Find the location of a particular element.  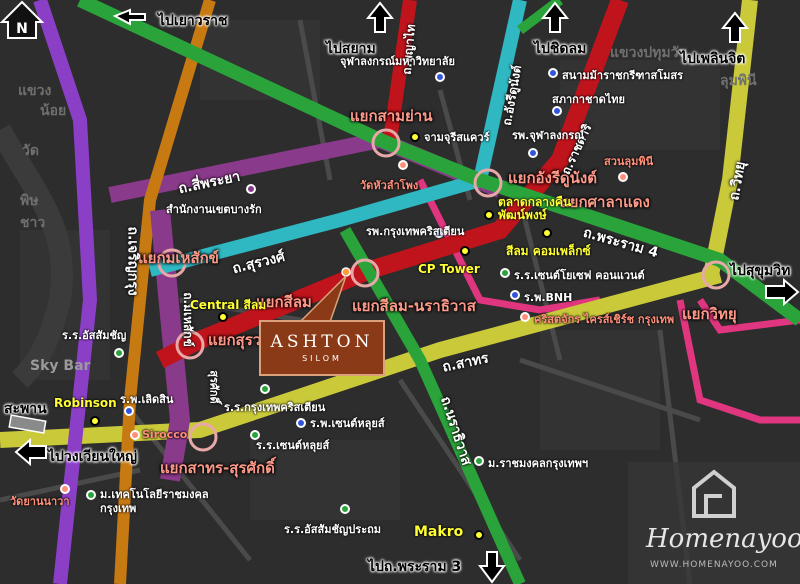

poi-st-joseph-convent: ร.ร.เซนต์โยเซฟ คอนแวนต์ is located at coordinates (579, 275).